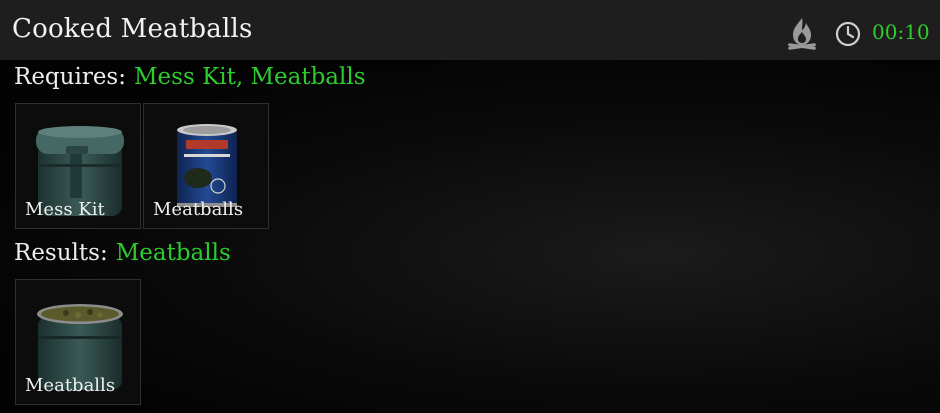 Image resolution: width=940 pixels, height=413 pixels. Describe the element at coordinates (249, 77) in the screenshot. I see `requires-value: Mess Kit, Meatballs` at that location.